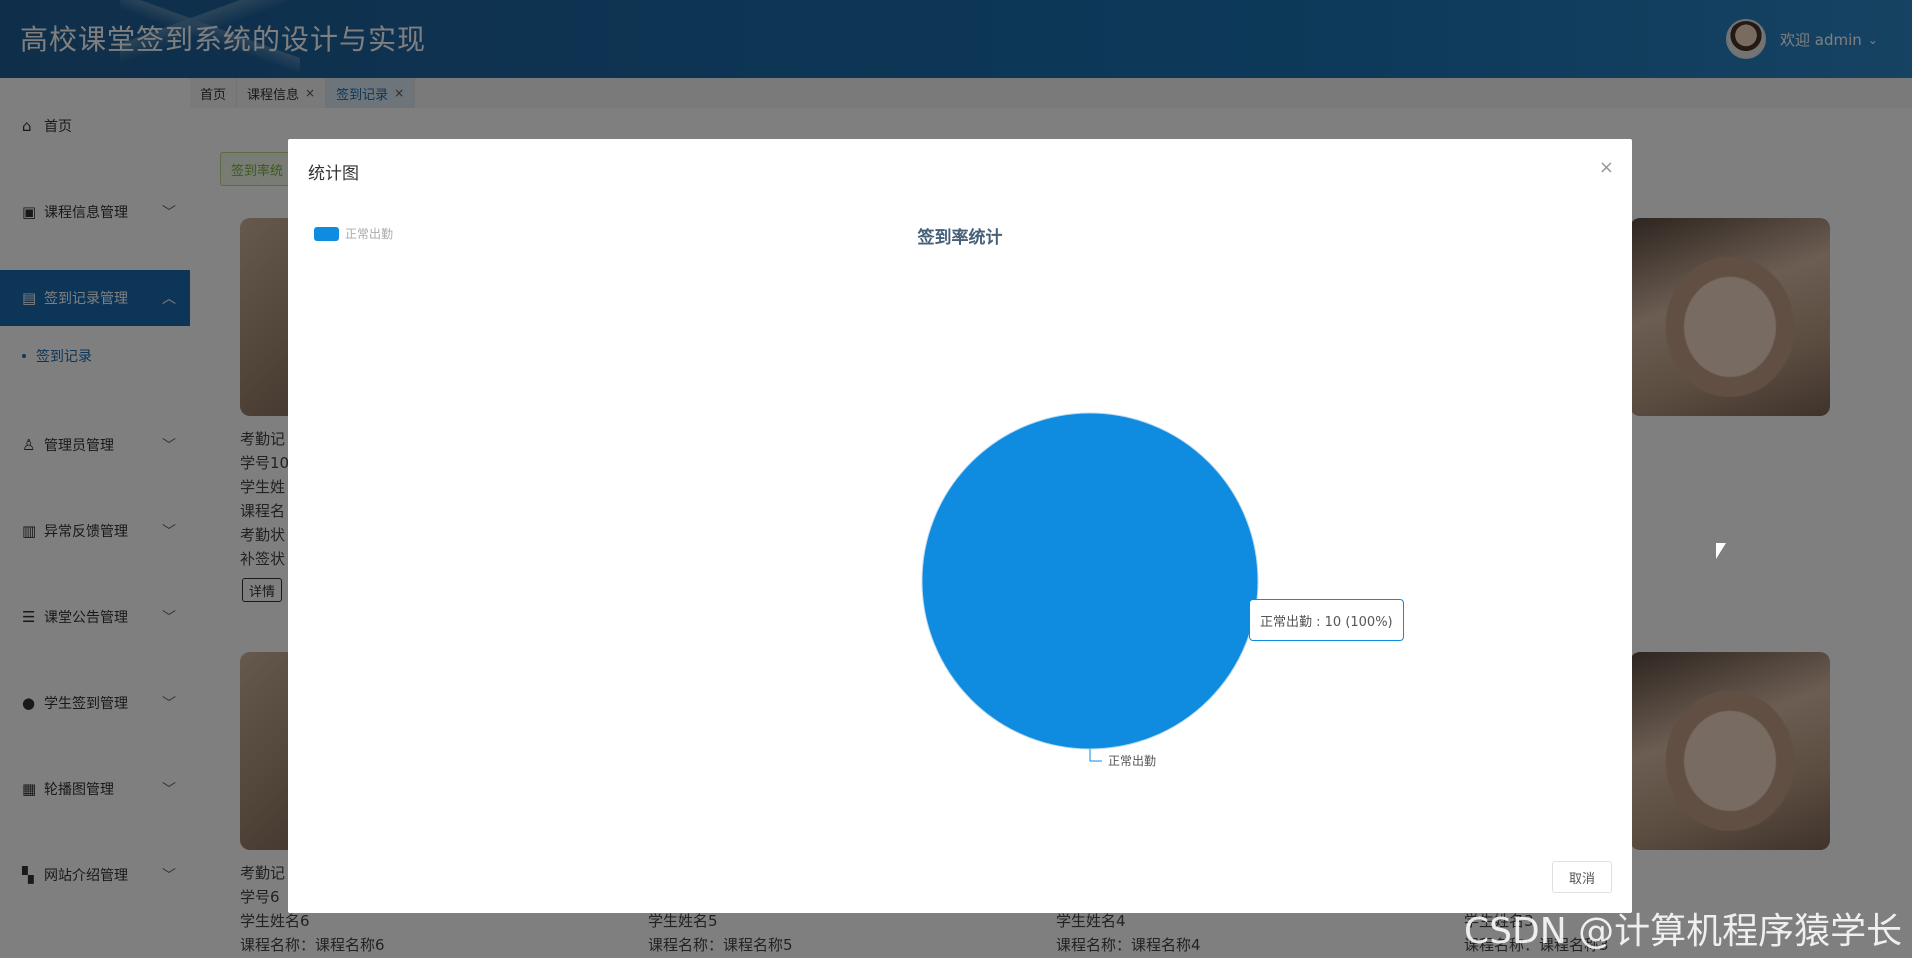 Image resolution: width=1912 pixels, height=958 pixels. I want to click on watermark: CSDN @计算机程序猿学长, so click(1683, 931).